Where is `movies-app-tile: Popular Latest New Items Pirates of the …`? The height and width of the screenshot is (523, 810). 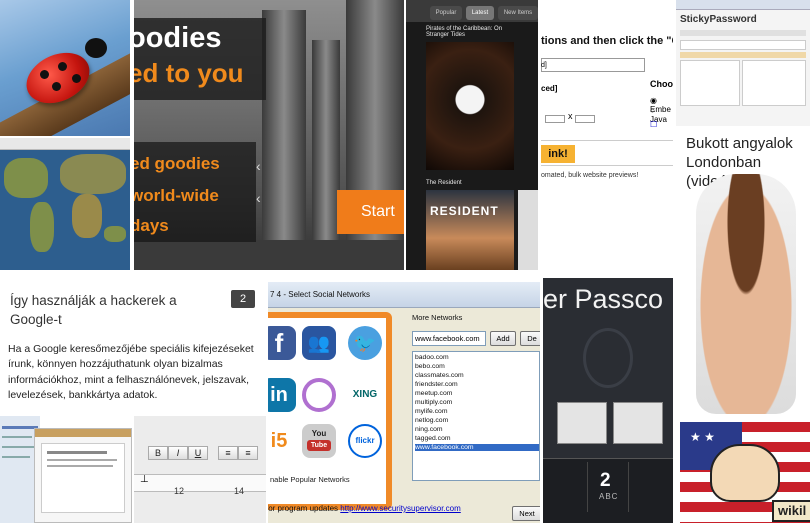 movies-app-tile: Popular Latest New Items Pirates of the … is located at coordinates (472, 135).